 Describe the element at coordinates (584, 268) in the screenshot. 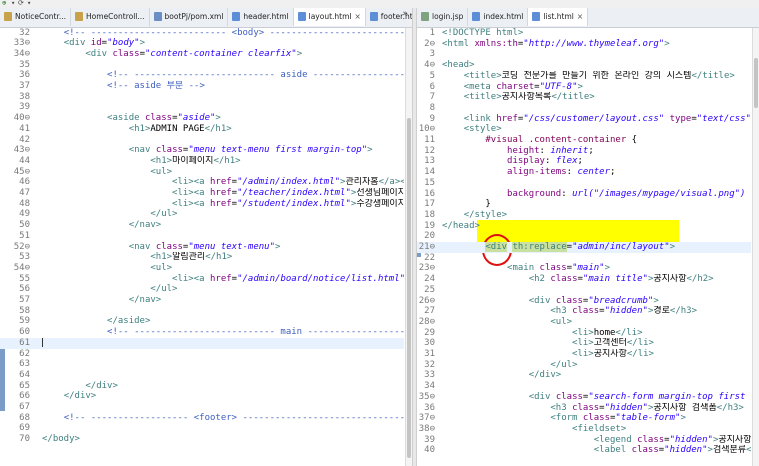

I see `code-line: 23⊖ <main class="main">` at that location.